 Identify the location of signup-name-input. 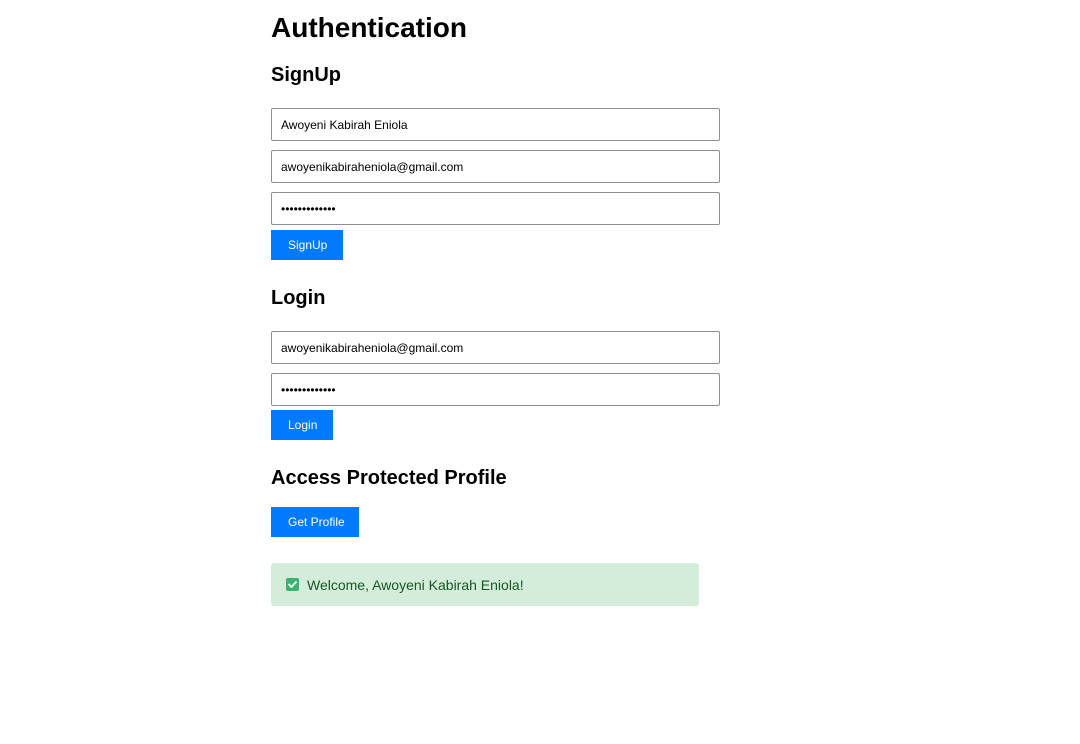
(495, 124).